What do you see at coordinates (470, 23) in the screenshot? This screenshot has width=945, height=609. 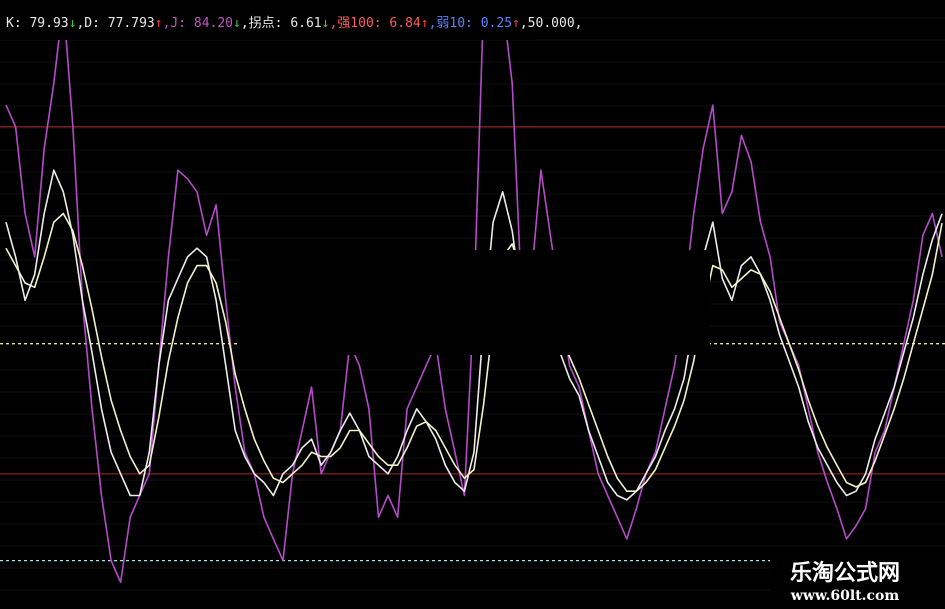 I see `legend-entry-5: ,弱10: 0.25` at bounding box center [470, 23].